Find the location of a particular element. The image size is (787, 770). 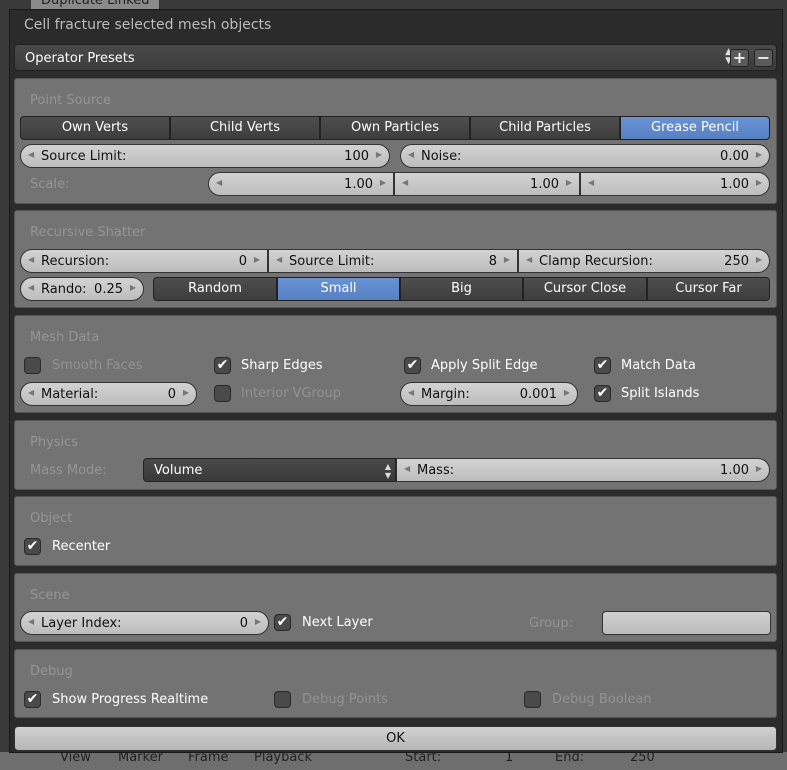

scale-label: Scale: is located at coordinates (50, 184).